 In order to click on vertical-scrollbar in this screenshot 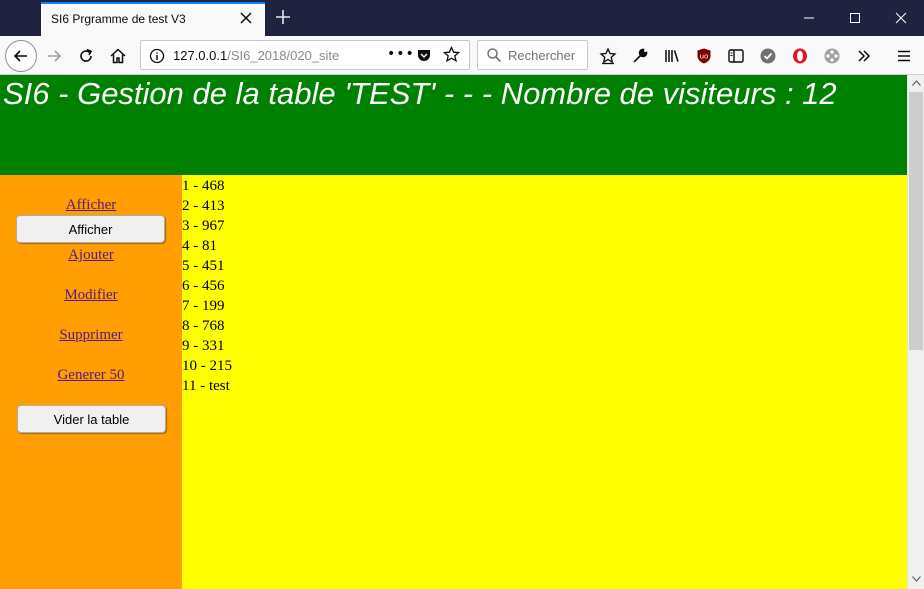, I will do `click(915, 332)`.